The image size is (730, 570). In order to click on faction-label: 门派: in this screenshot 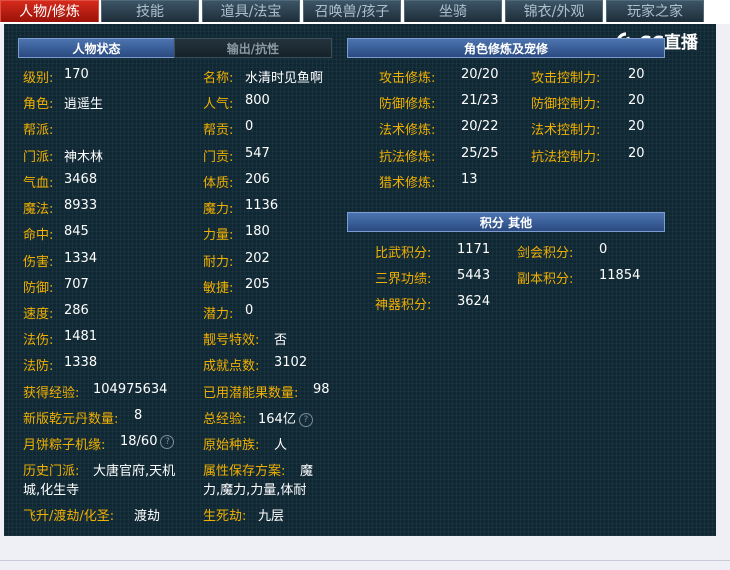, I will do `click(38, 157)`.